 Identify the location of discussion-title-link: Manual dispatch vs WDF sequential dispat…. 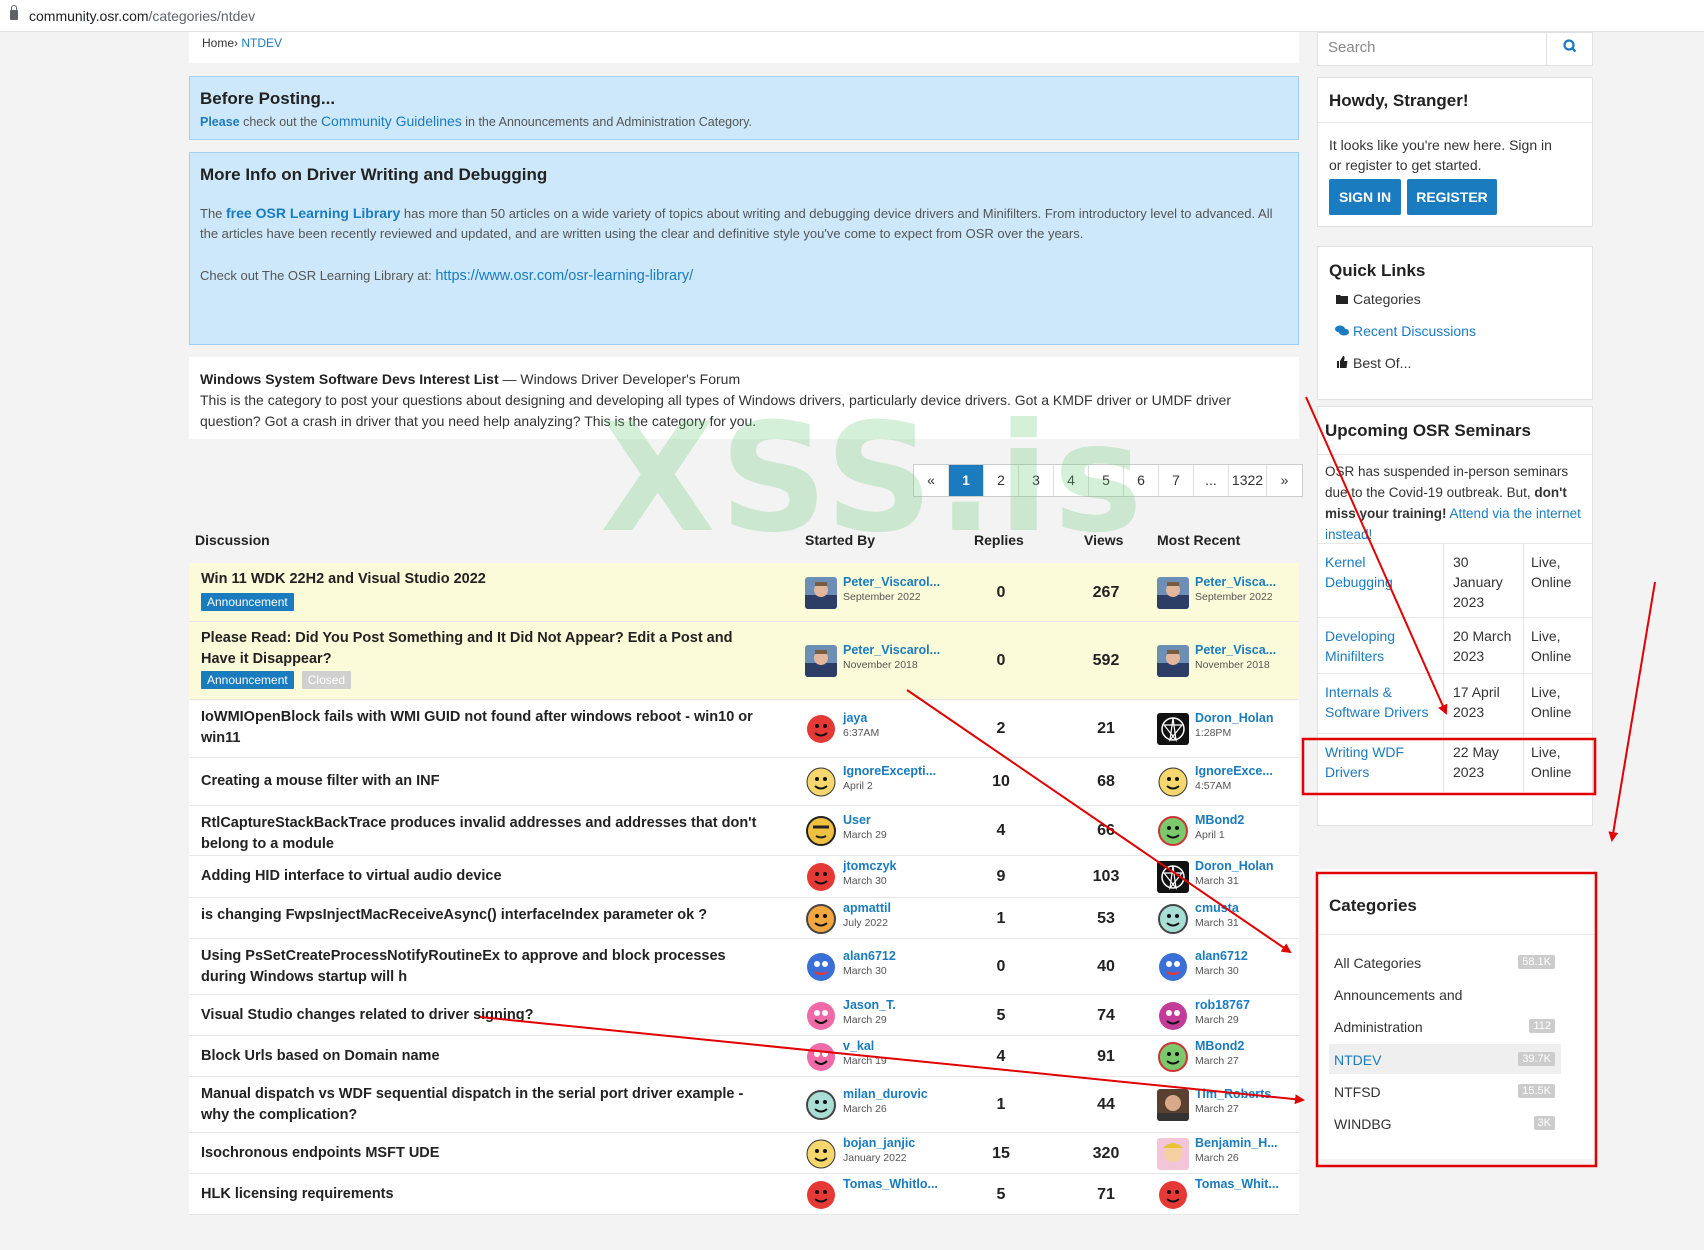
(481, 1105).